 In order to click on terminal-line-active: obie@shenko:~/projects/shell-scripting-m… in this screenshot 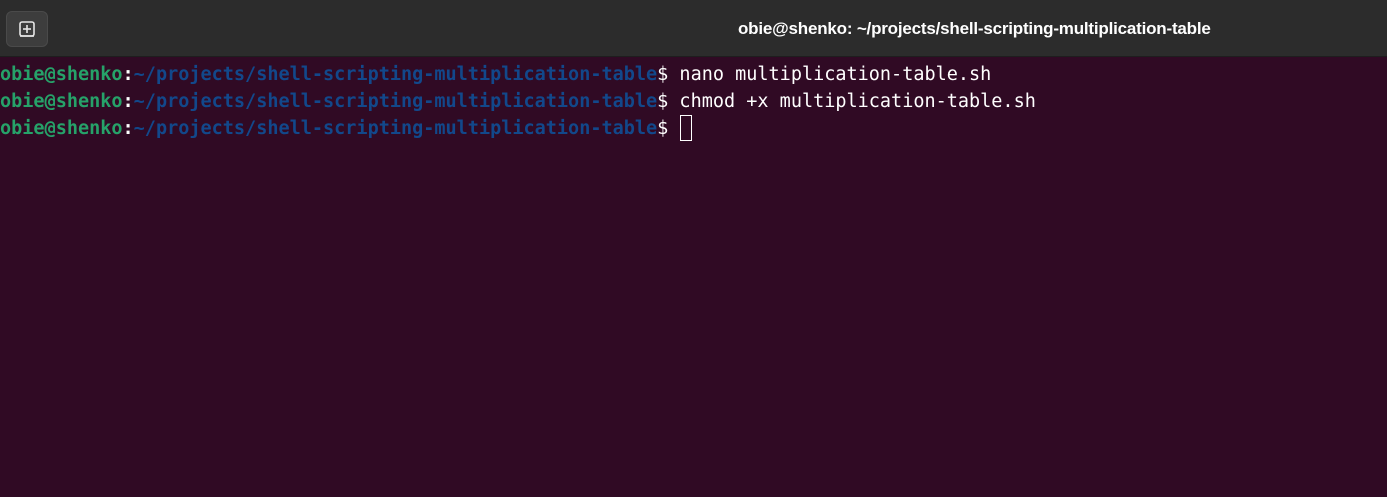, I will do `click(346, 128)`.